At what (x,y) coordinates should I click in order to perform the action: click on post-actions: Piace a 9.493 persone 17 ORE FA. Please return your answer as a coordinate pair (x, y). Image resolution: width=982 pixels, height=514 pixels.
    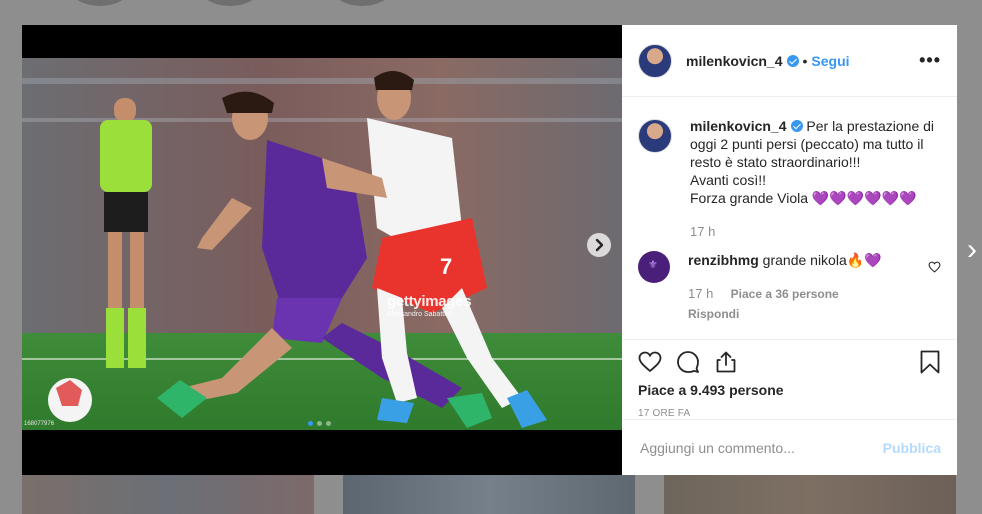
    Looking at the image, I should click on (789, 379).